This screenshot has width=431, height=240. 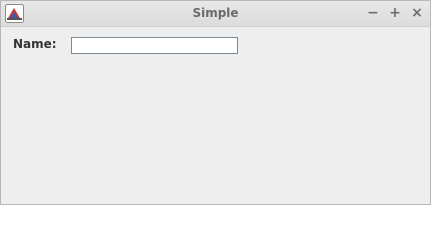 I want to click on name-label: Name:, so click(x=35, y=44).